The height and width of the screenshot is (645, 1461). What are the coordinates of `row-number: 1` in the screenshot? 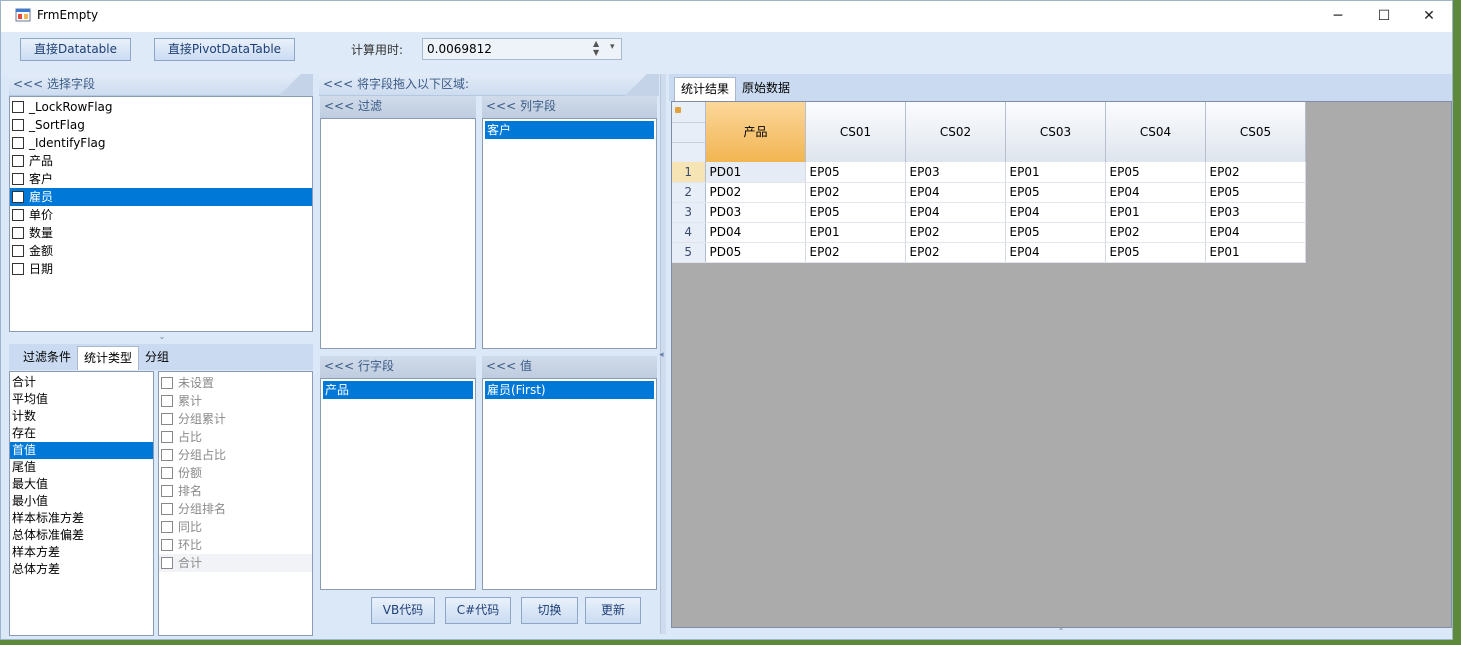 It's located at (689, 172).